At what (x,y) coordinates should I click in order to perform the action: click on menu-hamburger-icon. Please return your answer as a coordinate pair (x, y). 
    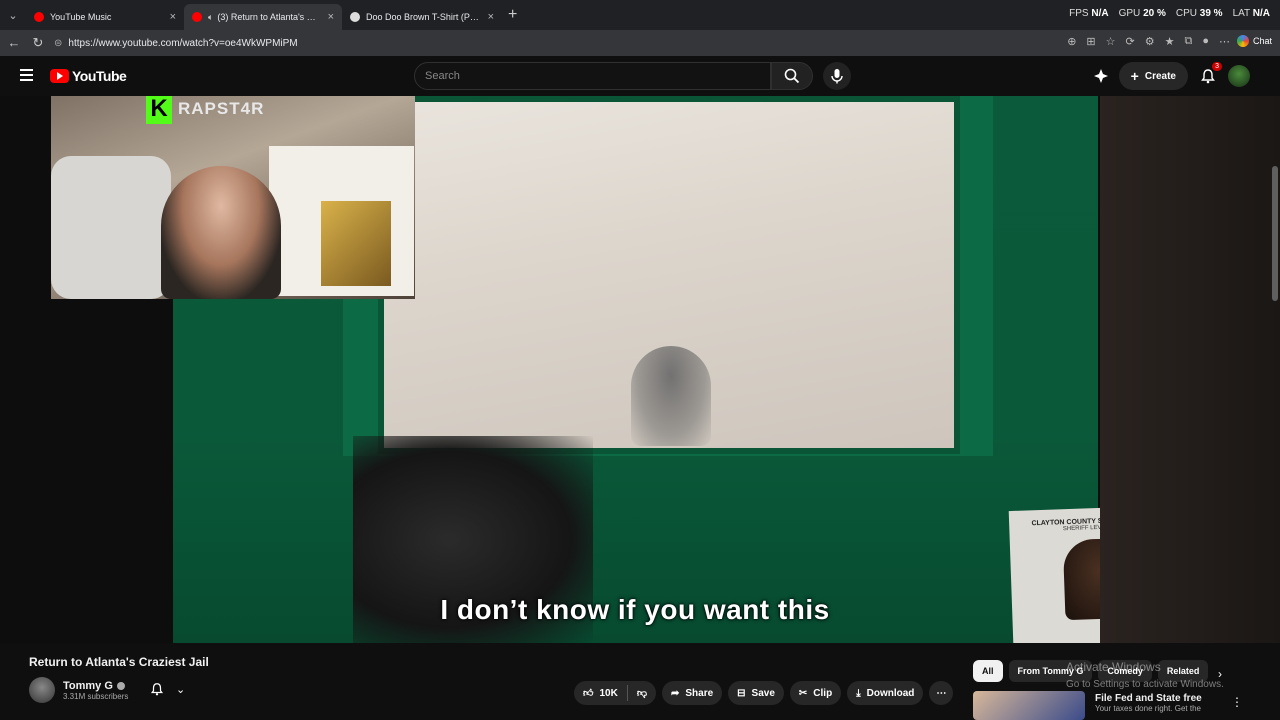
    Looking at the image, I should click on (26, 75).